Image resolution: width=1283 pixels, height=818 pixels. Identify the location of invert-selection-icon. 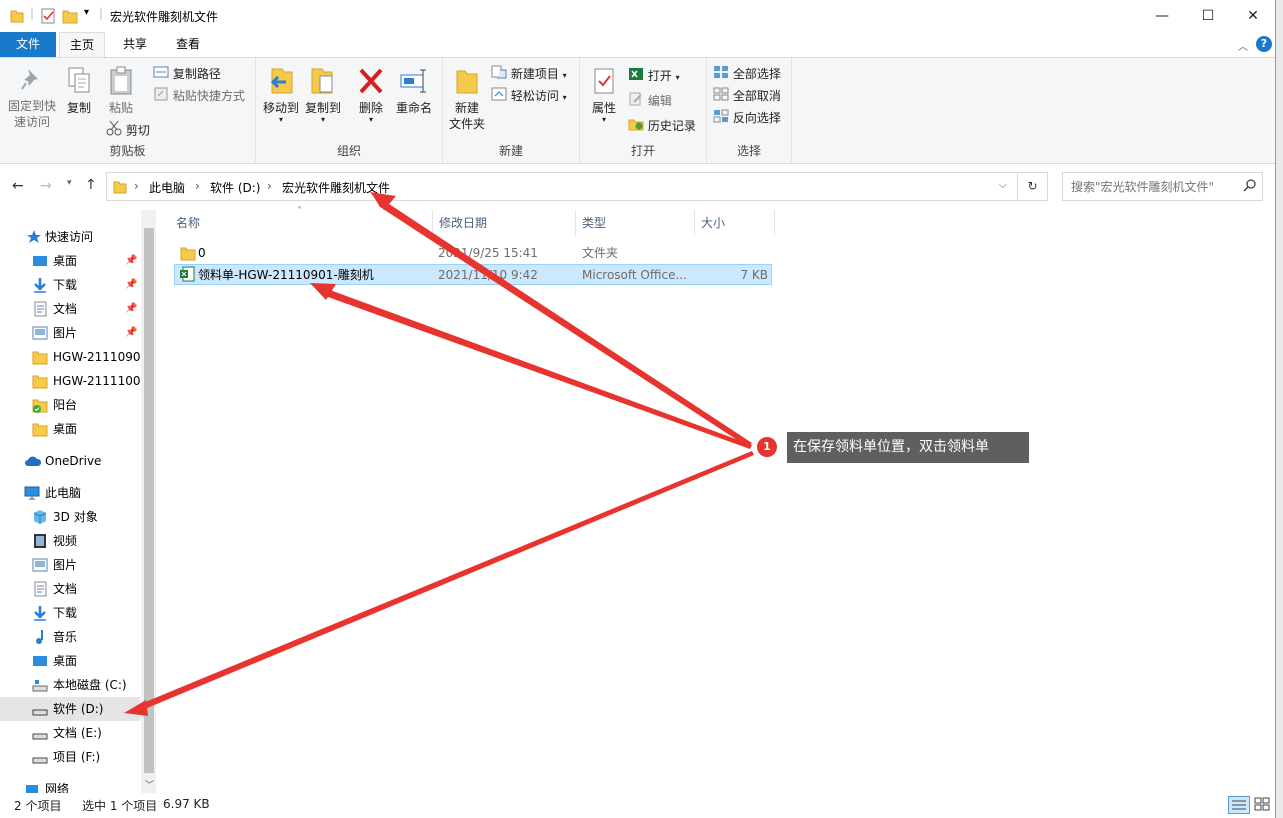
(721, 119).